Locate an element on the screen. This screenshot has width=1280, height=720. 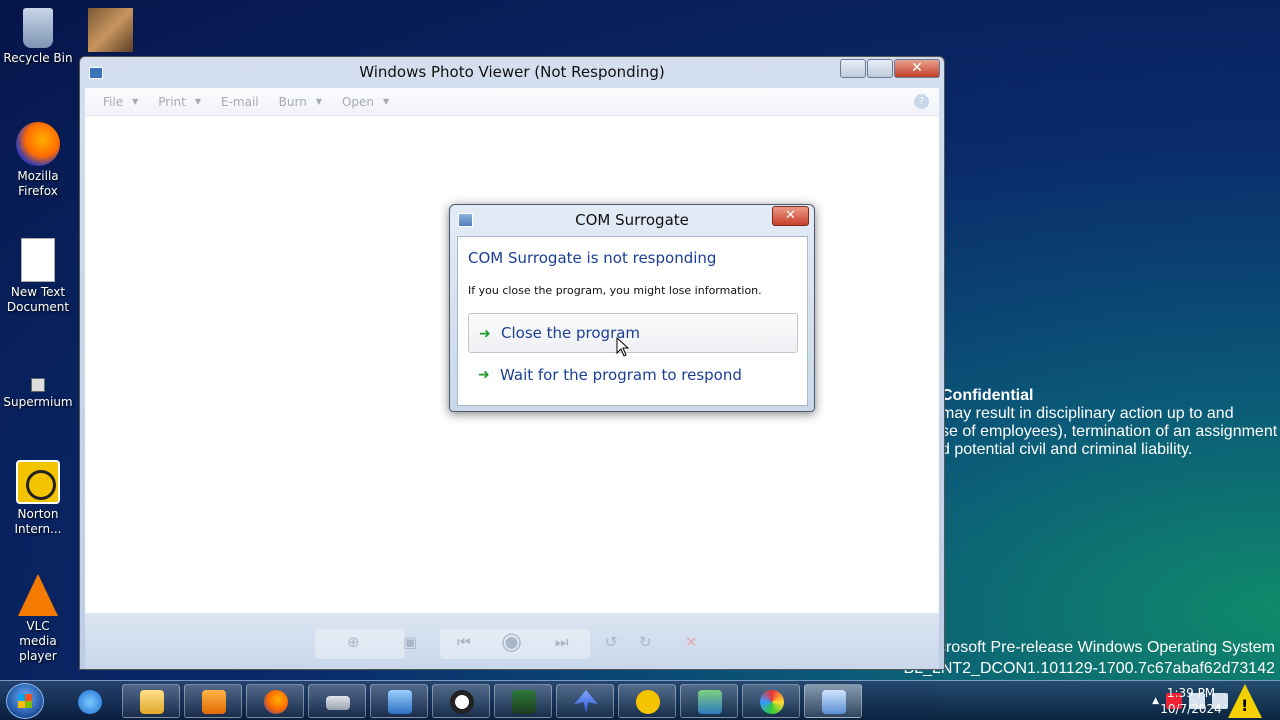
taskbar-paint is located at coordinates (771, 701).